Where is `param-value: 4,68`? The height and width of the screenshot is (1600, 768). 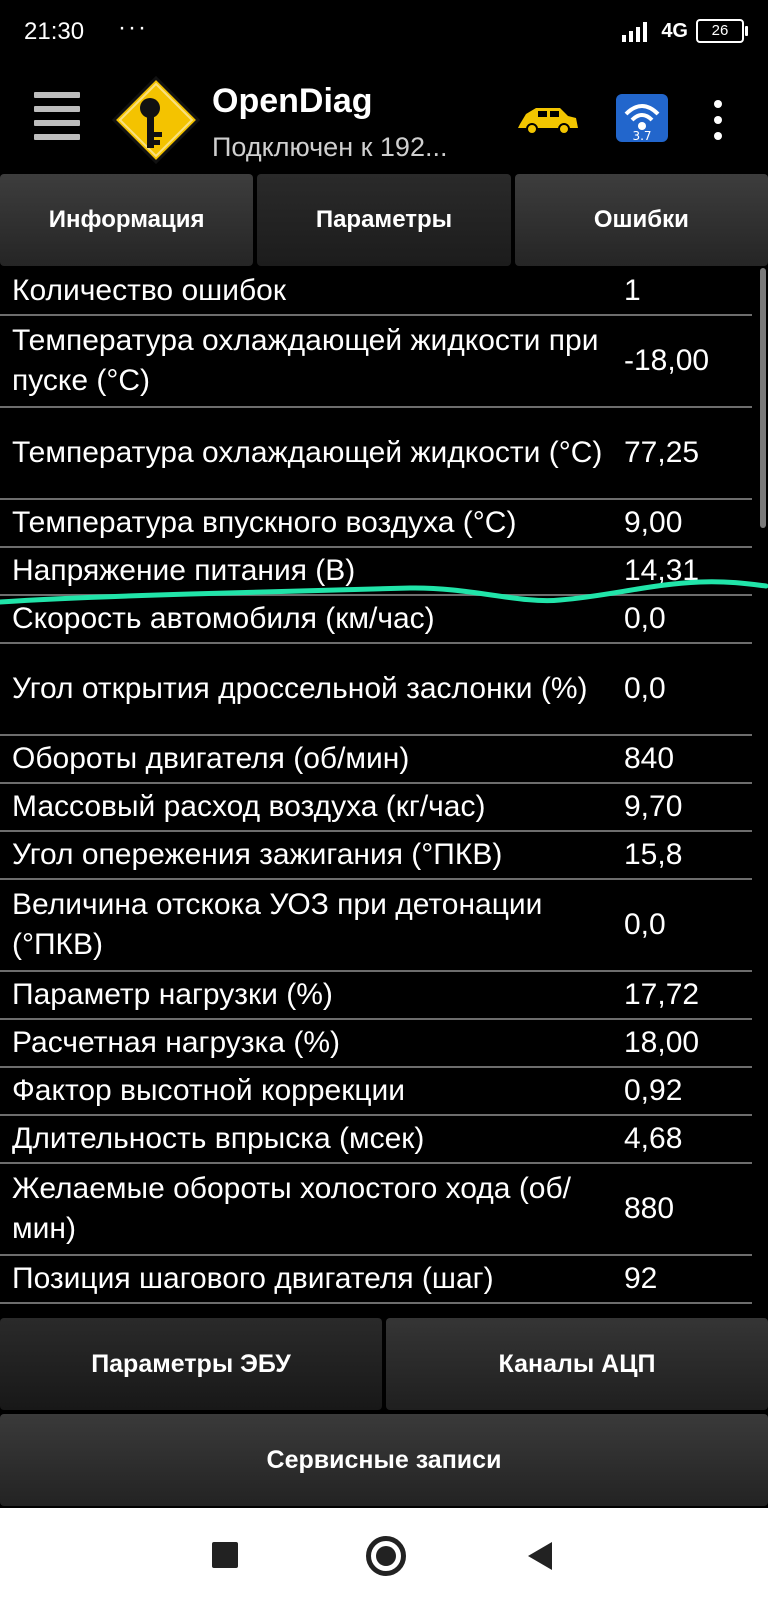 param-value: 4,68 is located at coordinates (653, 1138).